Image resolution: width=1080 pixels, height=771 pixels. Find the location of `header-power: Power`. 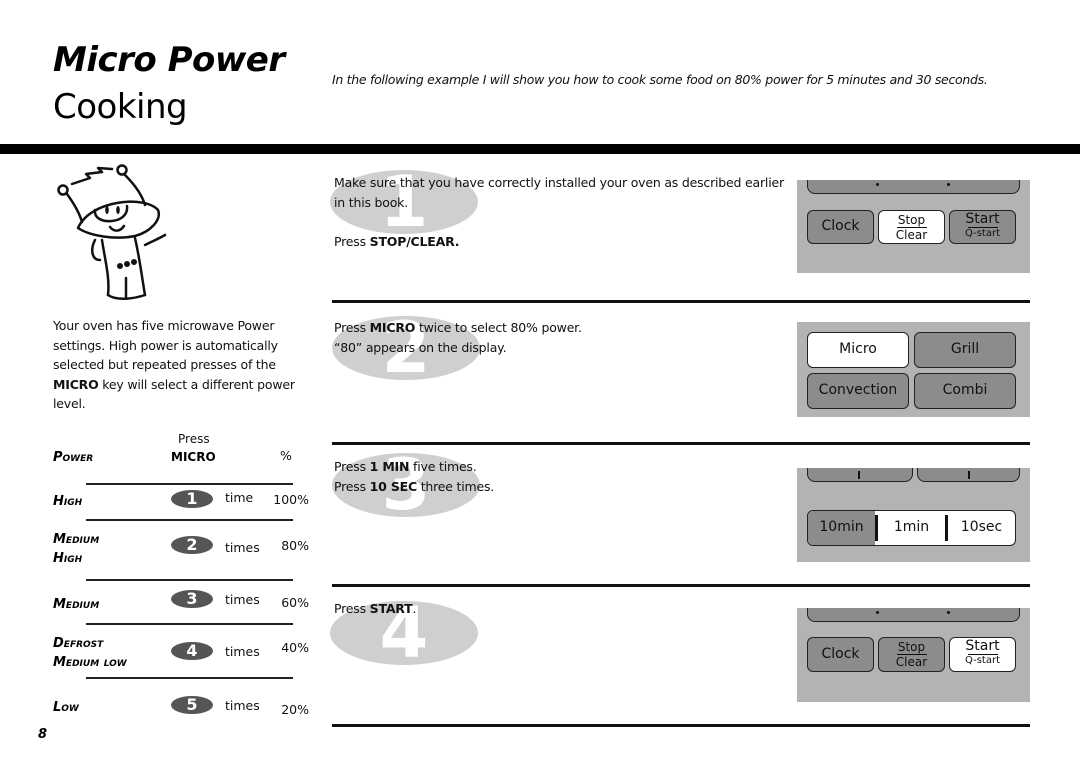

header-power: Power is located at coordinates (73, 457).